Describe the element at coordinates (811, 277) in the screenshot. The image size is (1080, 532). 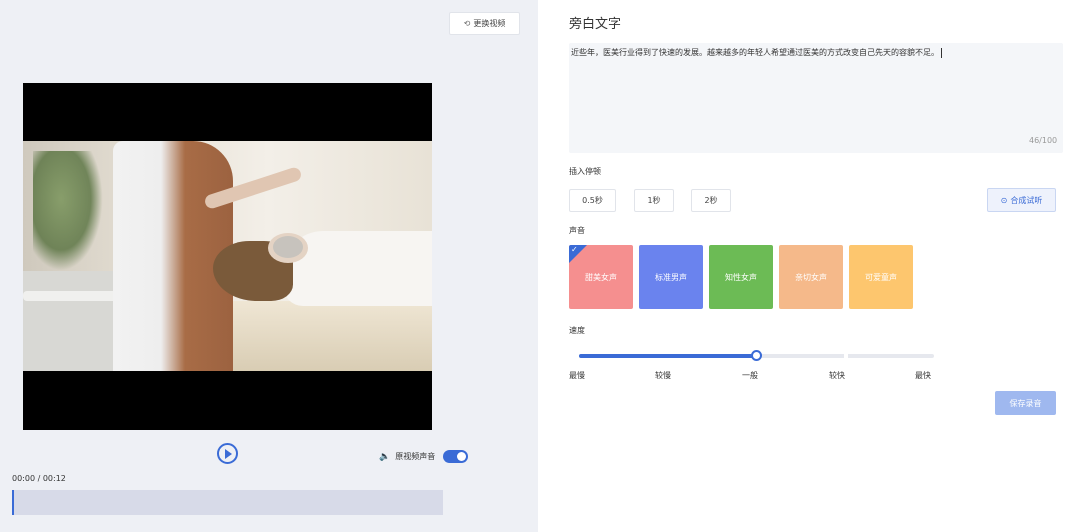
I see `voice-option-kind-female: 亲切女声` at that location.